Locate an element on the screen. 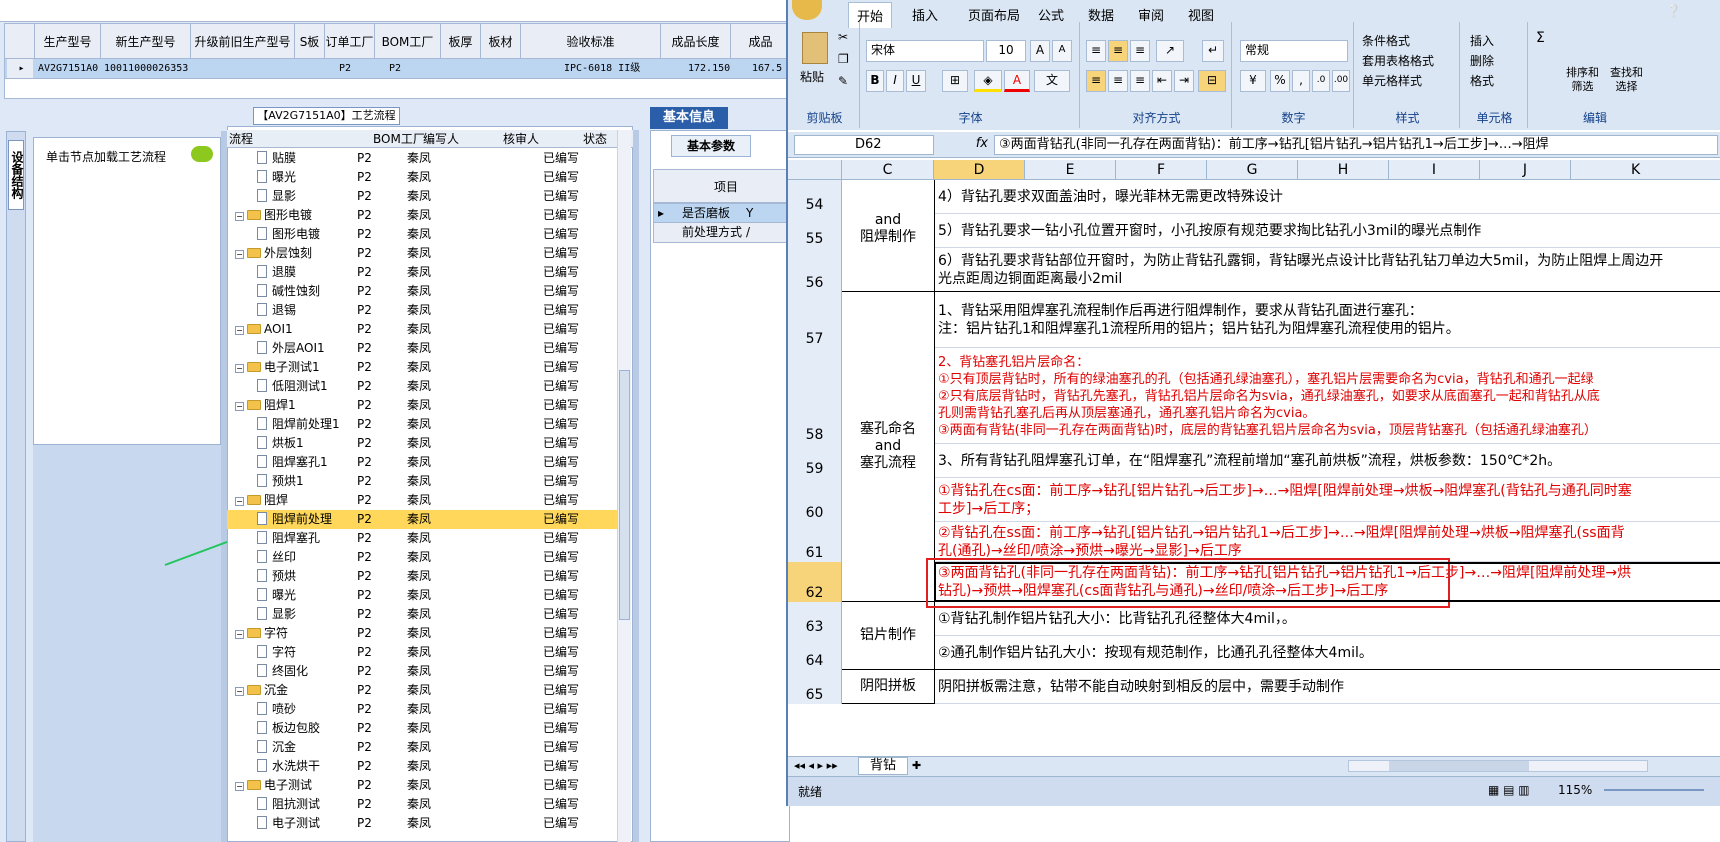  col-header: 生产型号 is located at coordinates (68, 42).